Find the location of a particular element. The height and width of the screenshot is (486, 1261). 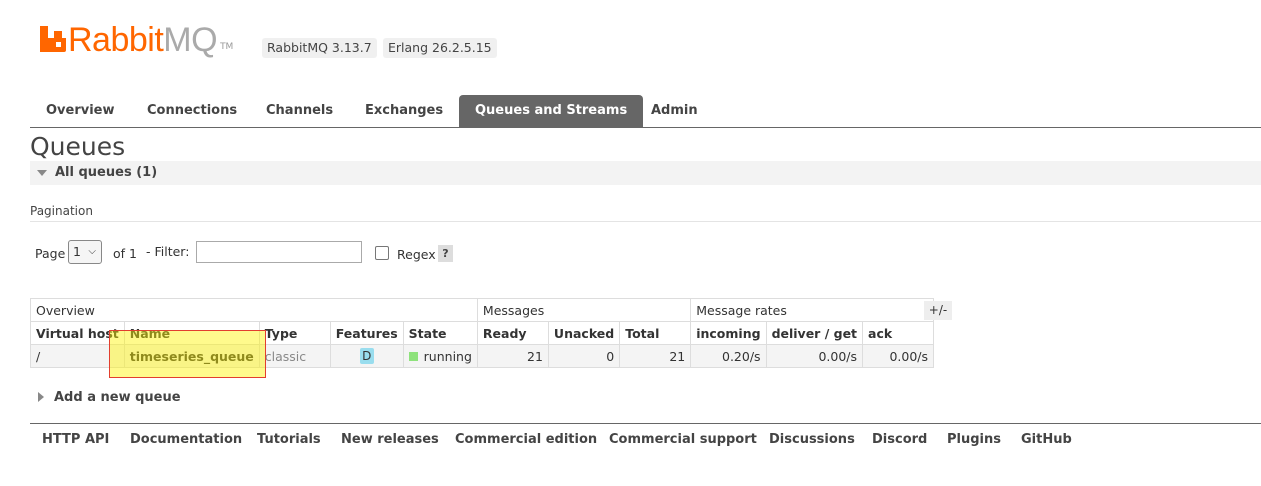

page-count-label: of 1 is located at coordinates (125, 253).